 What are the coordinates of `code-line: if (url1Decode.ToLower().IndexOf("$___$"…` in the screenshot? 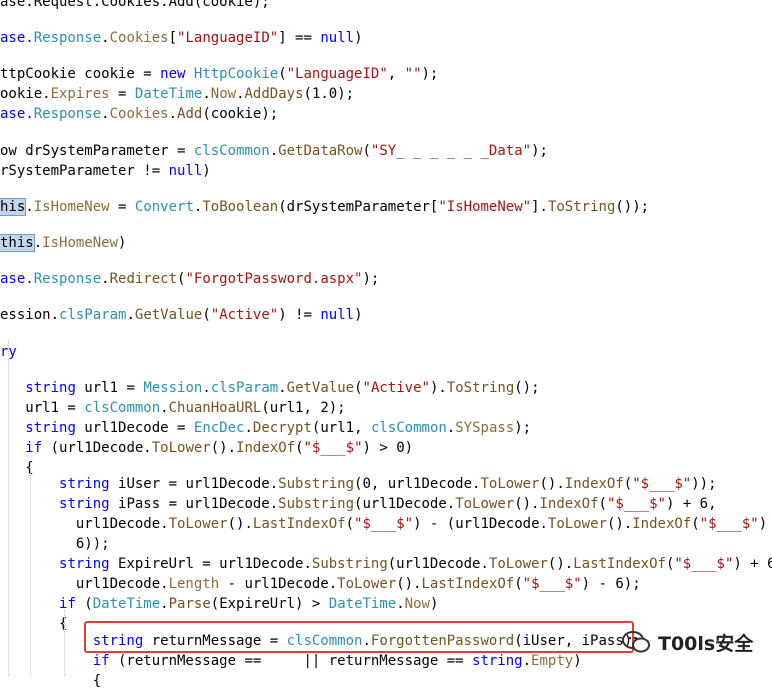 It's located at (206, 448).